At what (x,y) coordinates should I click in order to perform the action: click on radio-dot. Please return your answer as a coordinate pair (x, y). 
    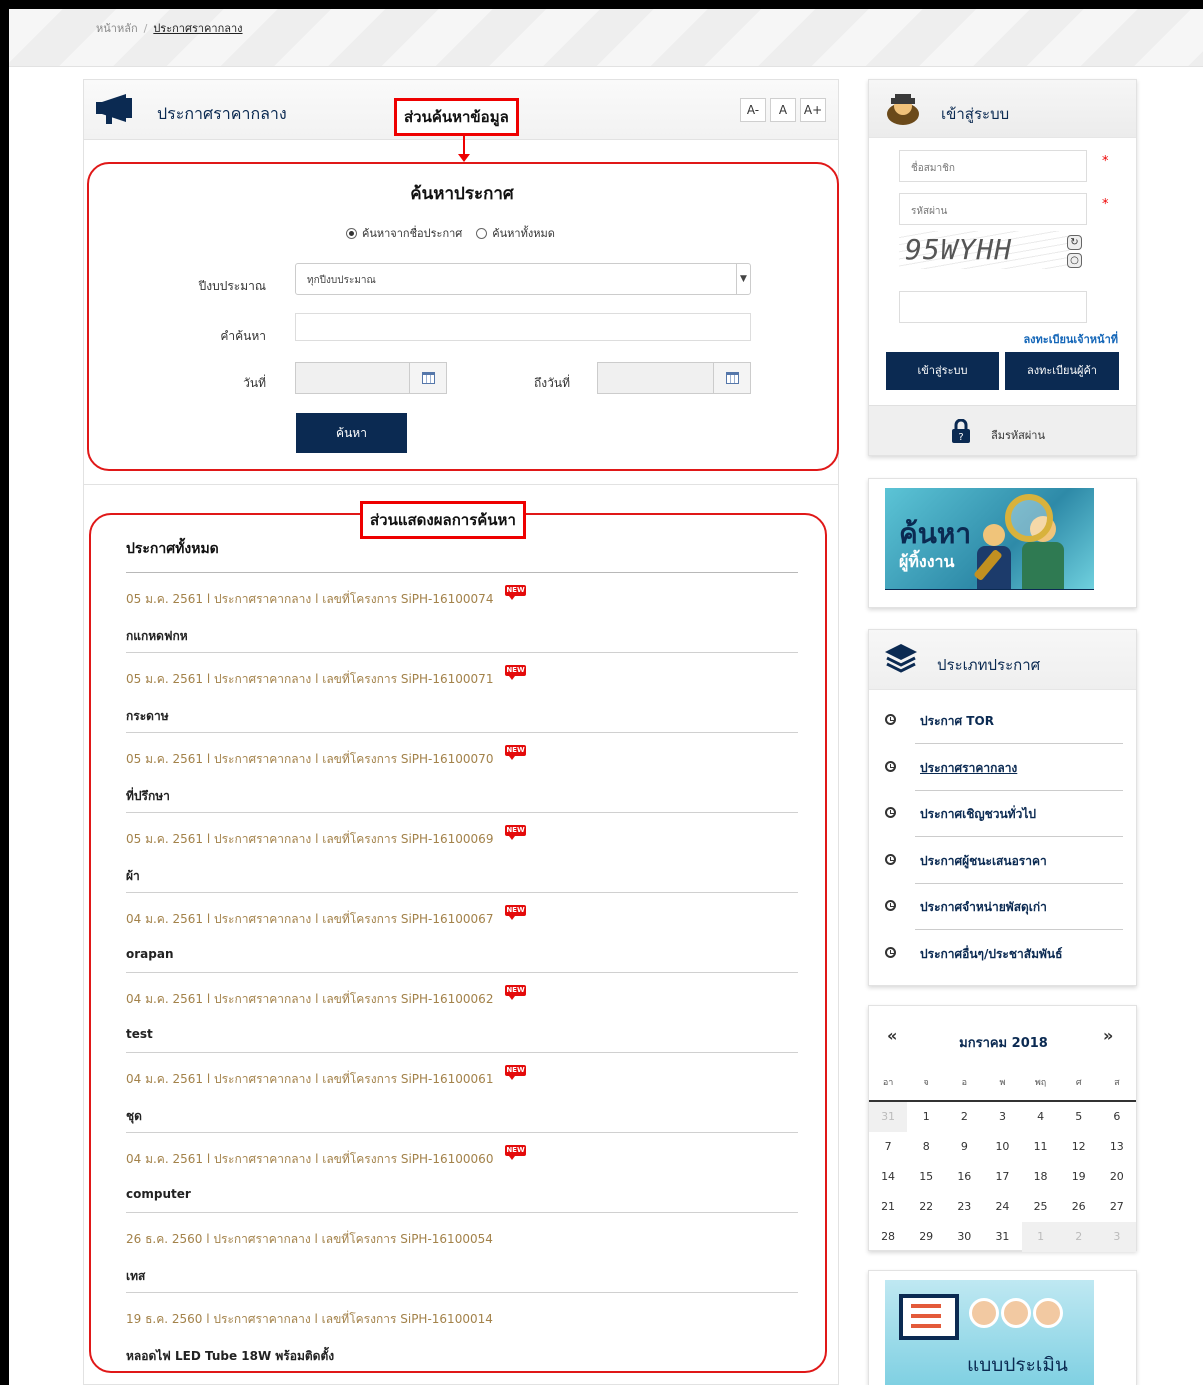
    Looking at the image, I should click on (482, 233).